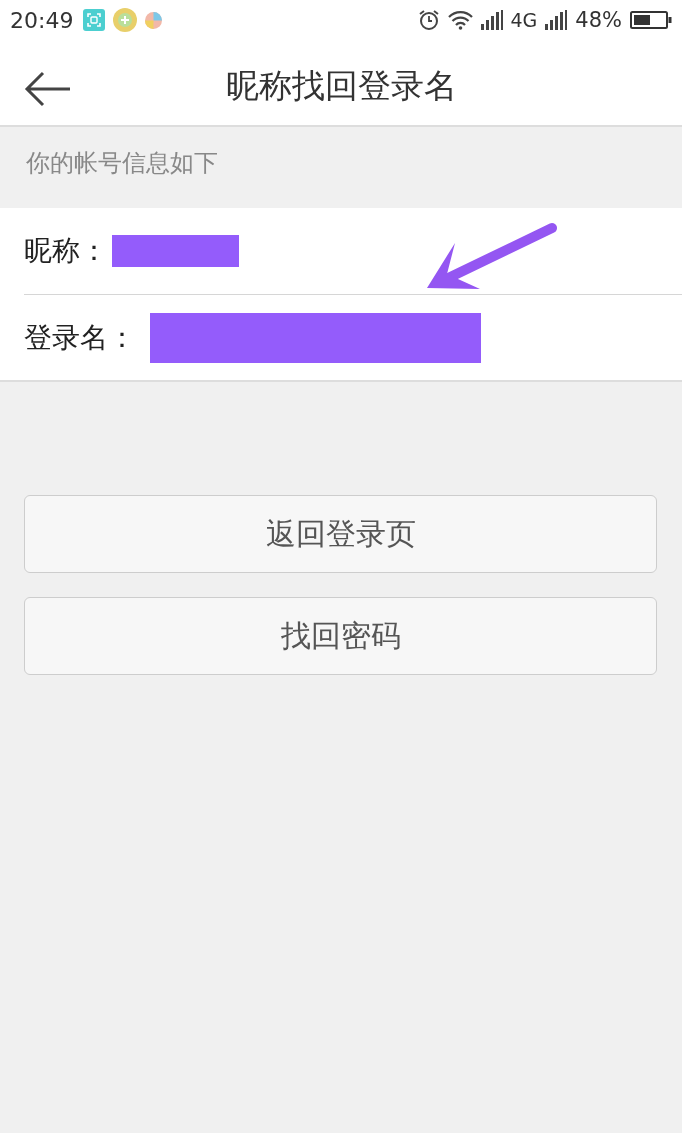 This screenshot has width=682, height=1133. Describe the element at coordinates (340, 636) in the screenshot. I see `action-button: 找回密码` at that location.